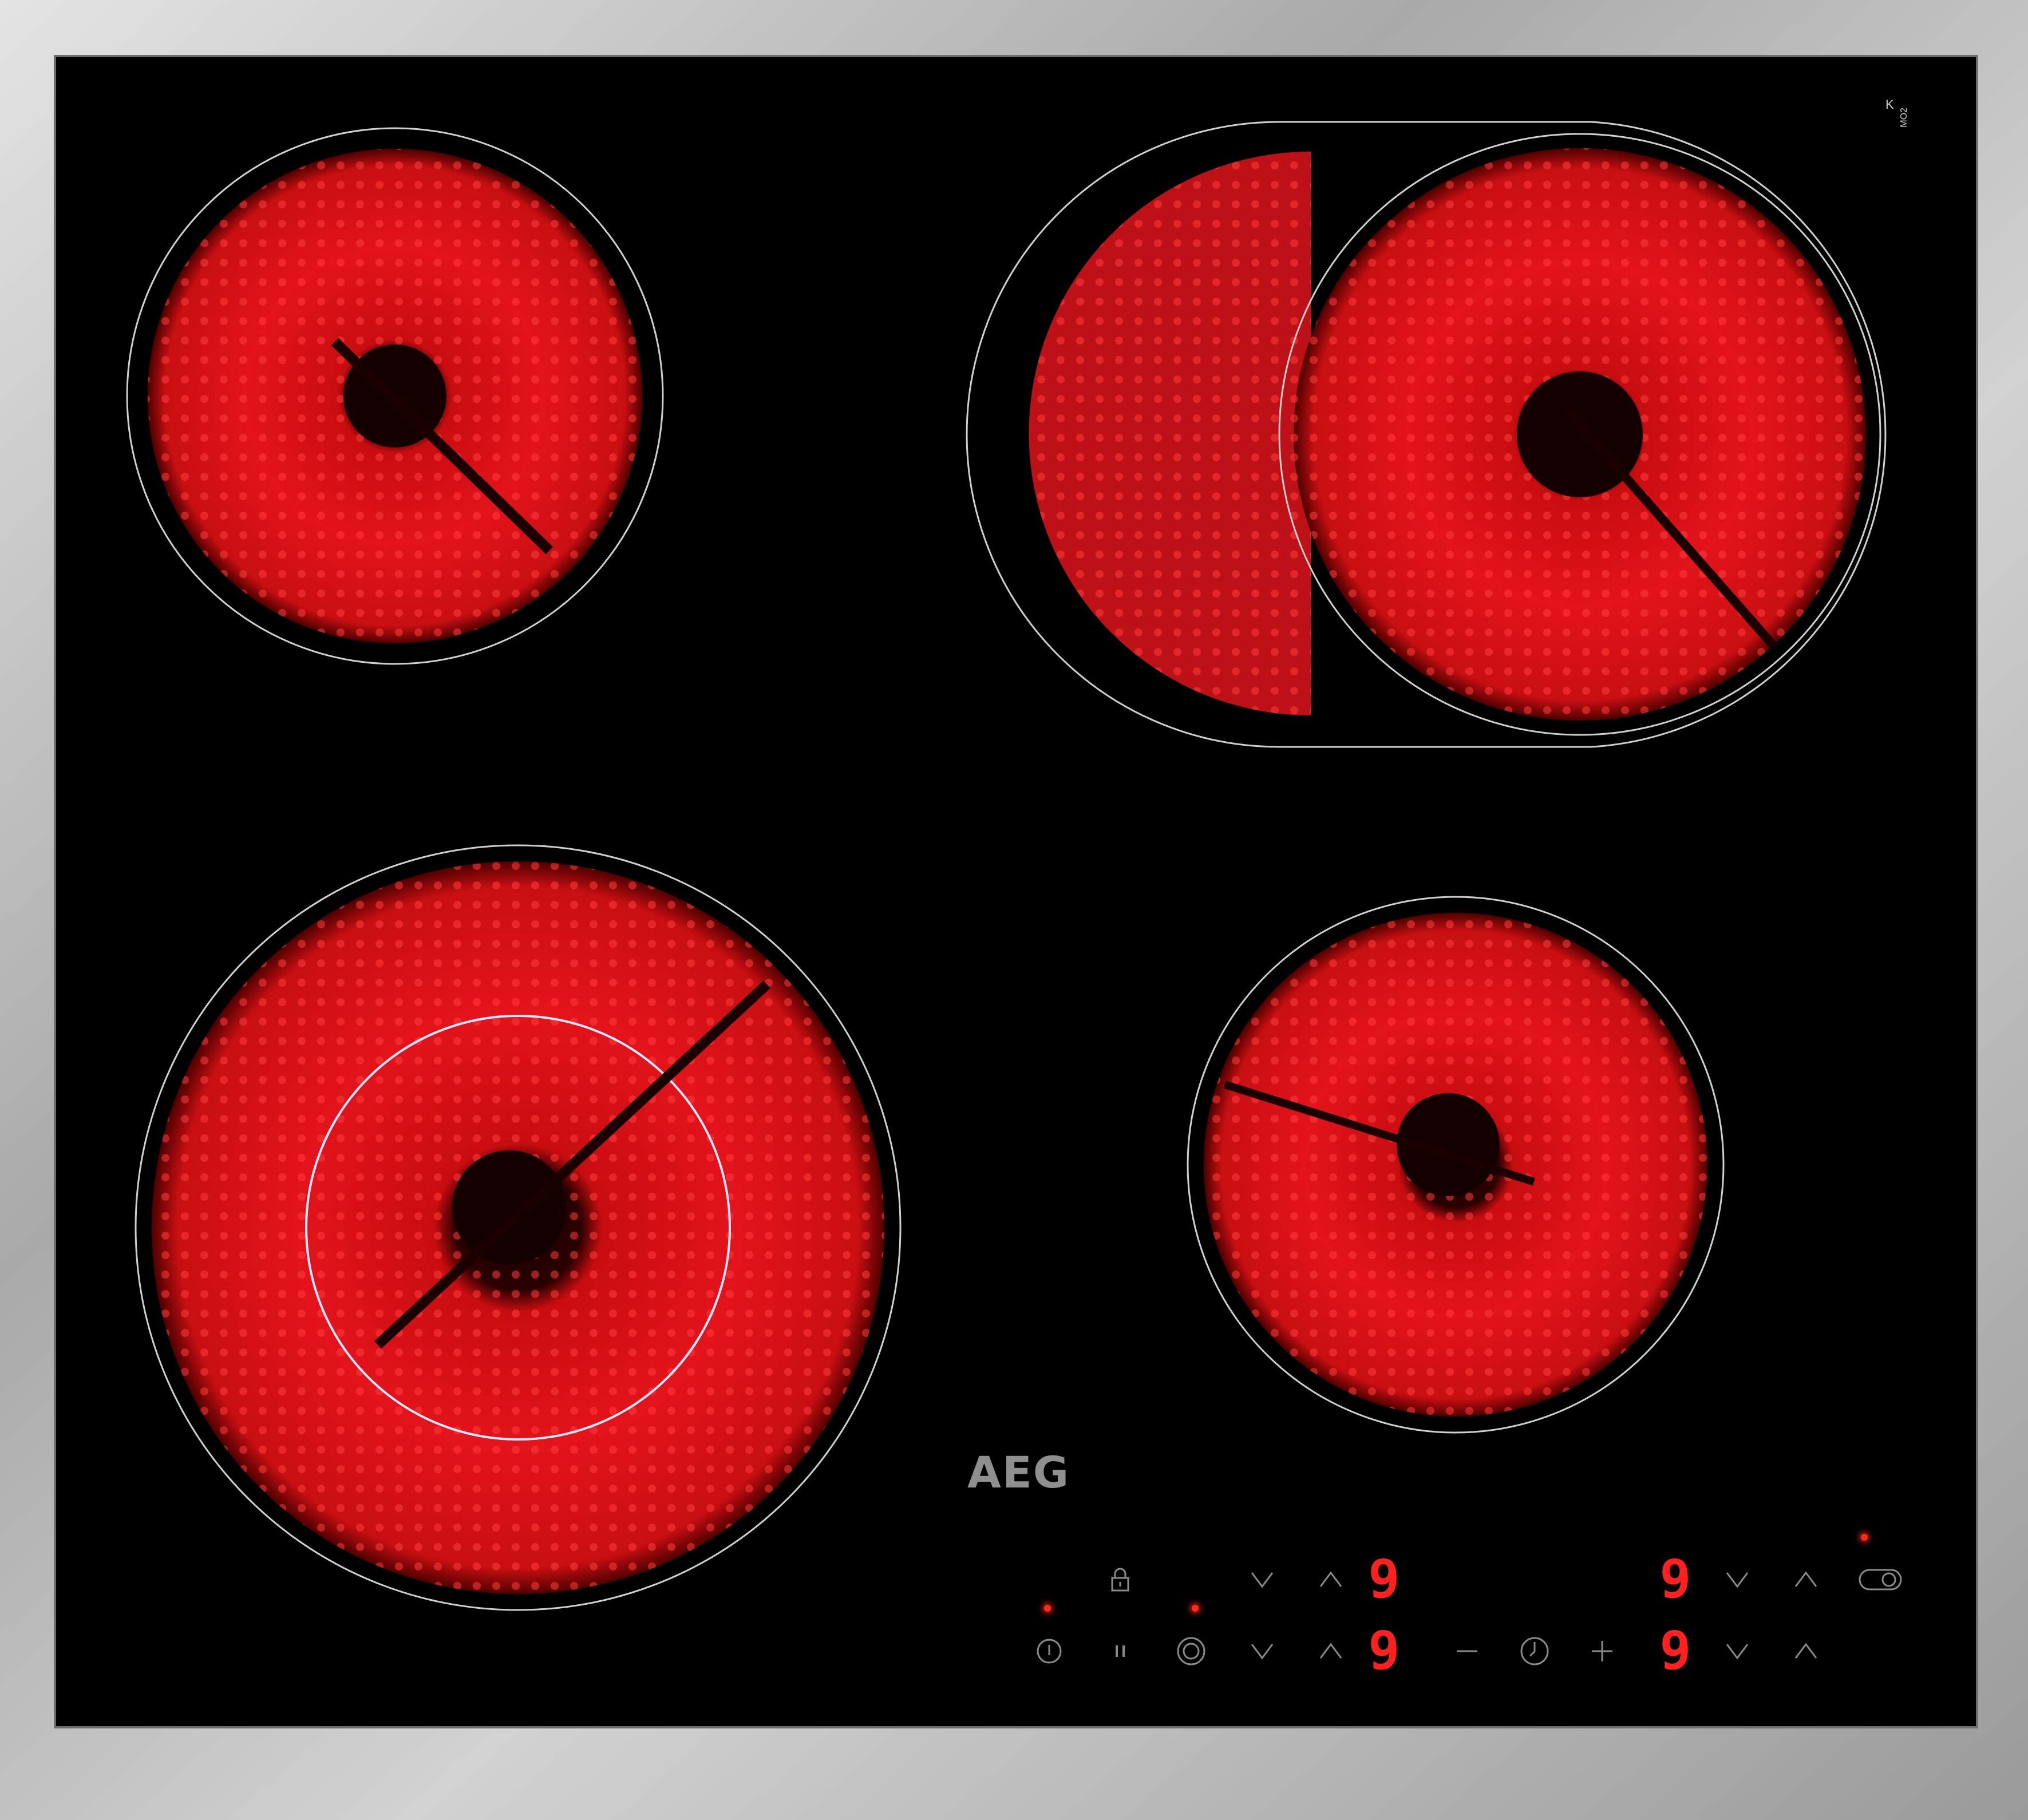 This screenshot has width=2028, height=1820. I want to click on glass-mark: K MO2, so click(1899, 117).